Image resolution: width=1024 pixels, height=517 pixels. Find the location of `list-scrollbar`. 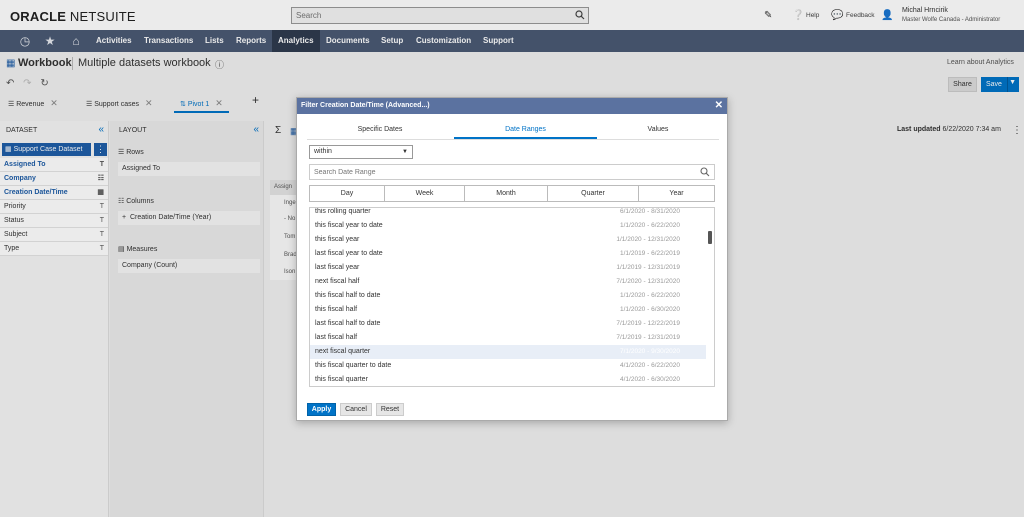

list-scrollbar is located at coordinates (710, 297).